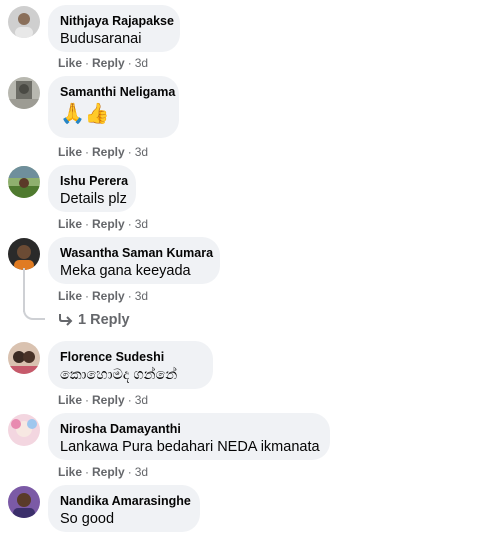  I want to click on comment-author: Nithjaya Rajapakse, so click(117, 21).